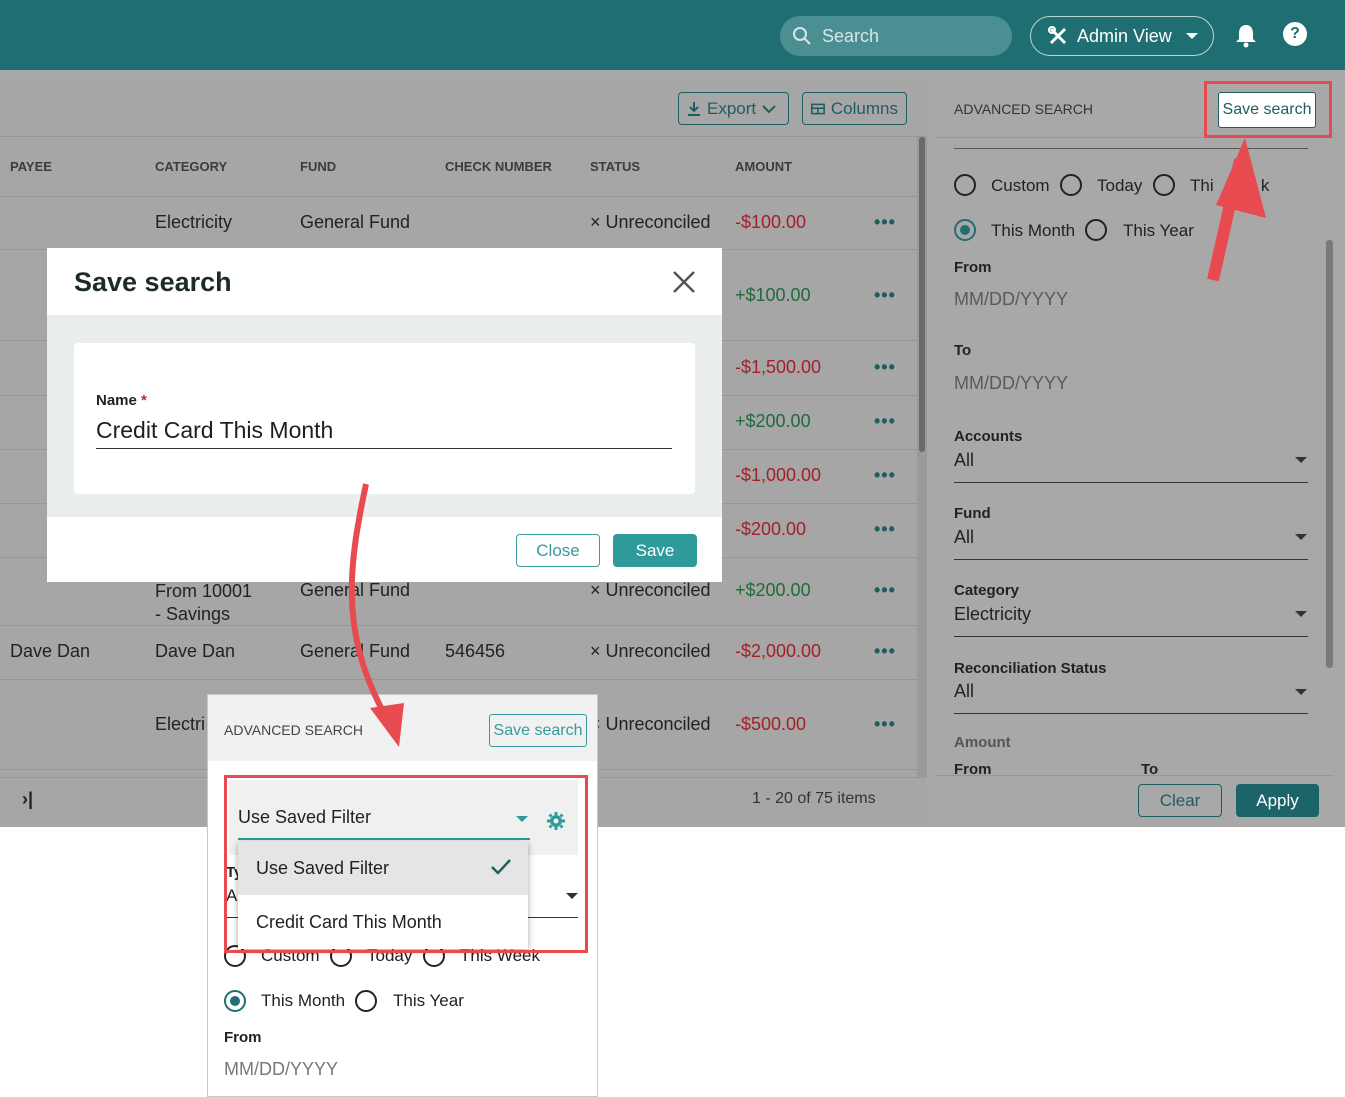 This screenshot has height=1097, width=1345. Describe the element at coordinates (973, 267) in the screenshot. I see `from-label: From` at that location.